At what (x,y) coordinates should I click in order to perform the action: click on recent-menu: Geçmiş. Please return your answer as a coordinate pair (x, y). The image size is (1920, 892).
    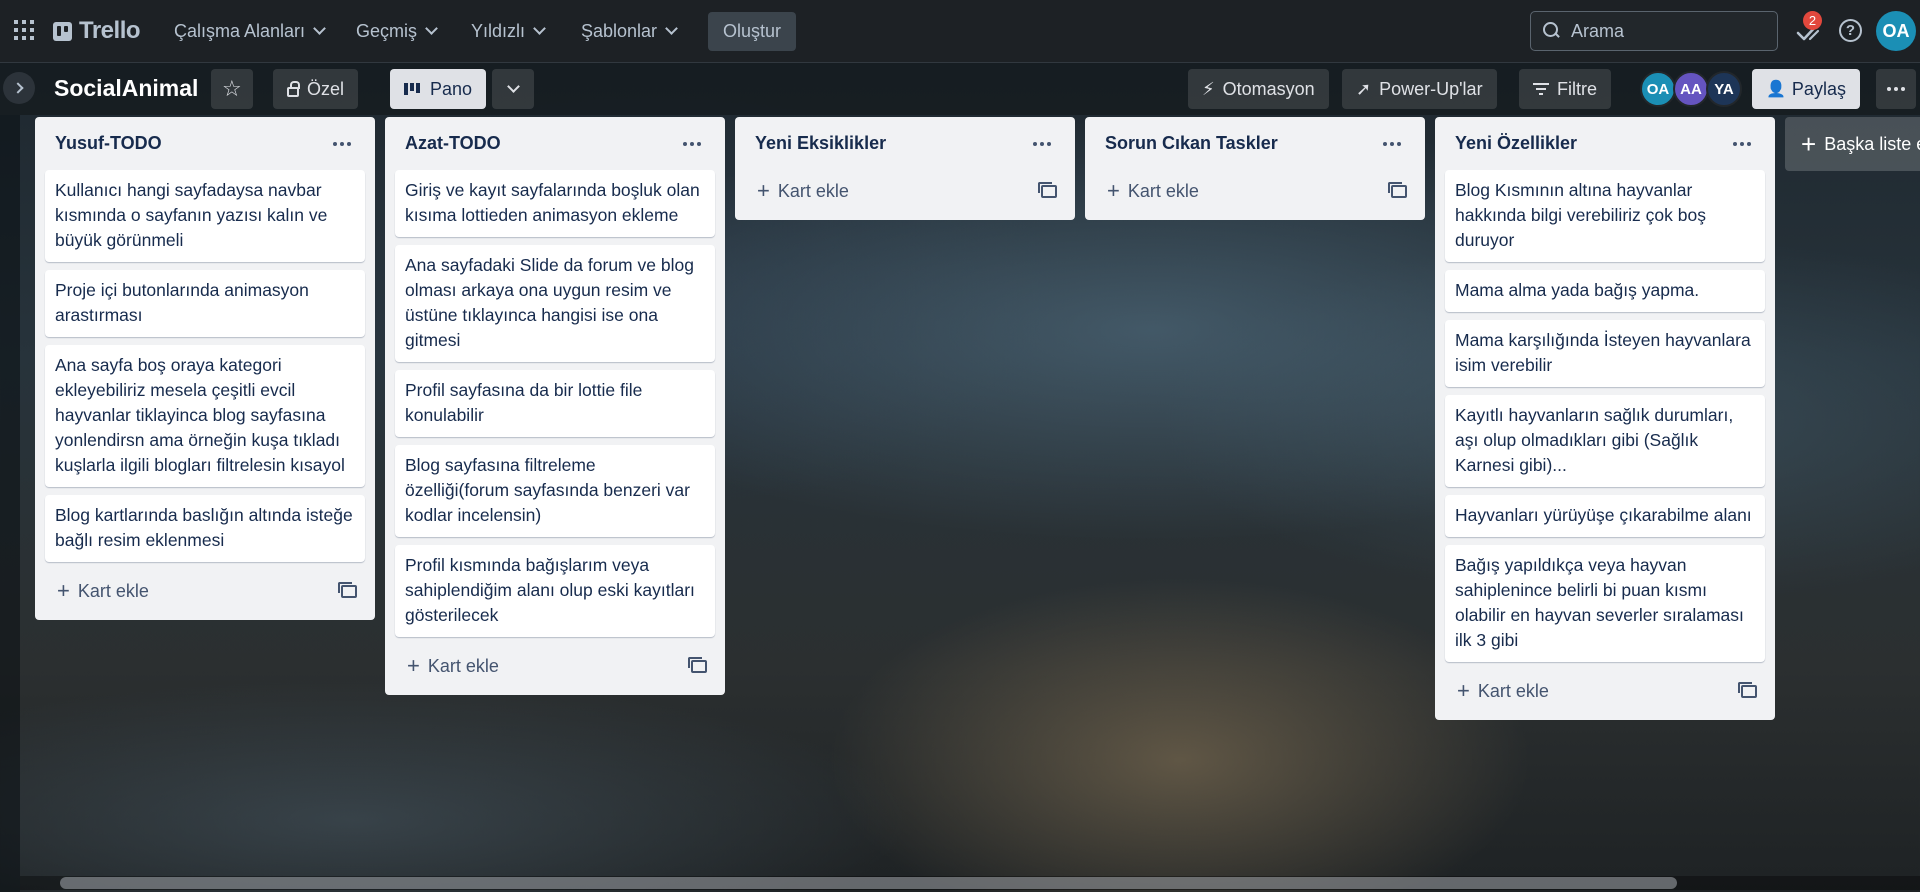
    Looking at the image, I should click on (396, 31).